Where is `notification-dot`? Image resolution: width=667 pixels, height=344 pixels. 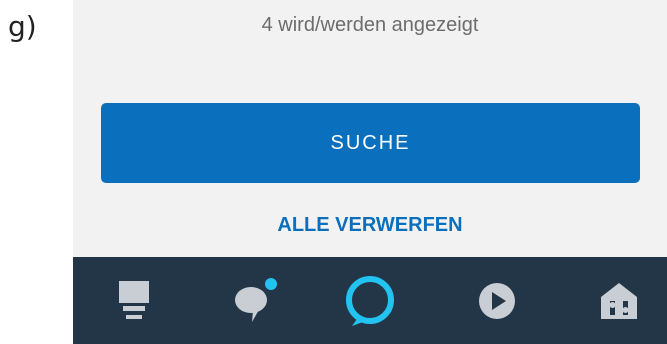 notification-dot is located at coordinates (271, 283).